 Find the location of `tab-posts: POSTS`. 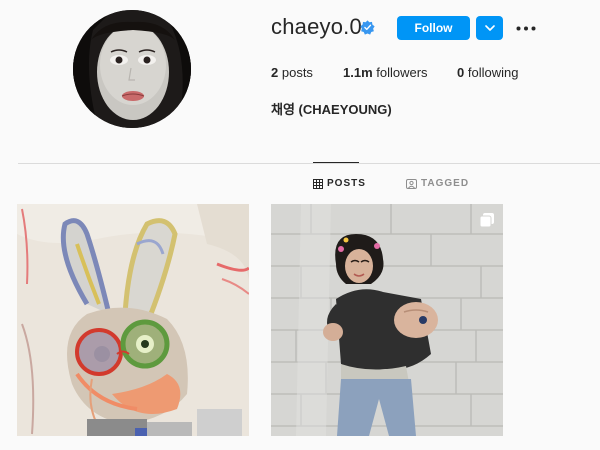

tab-posts: POSTS is located at coordinates (339, 183).